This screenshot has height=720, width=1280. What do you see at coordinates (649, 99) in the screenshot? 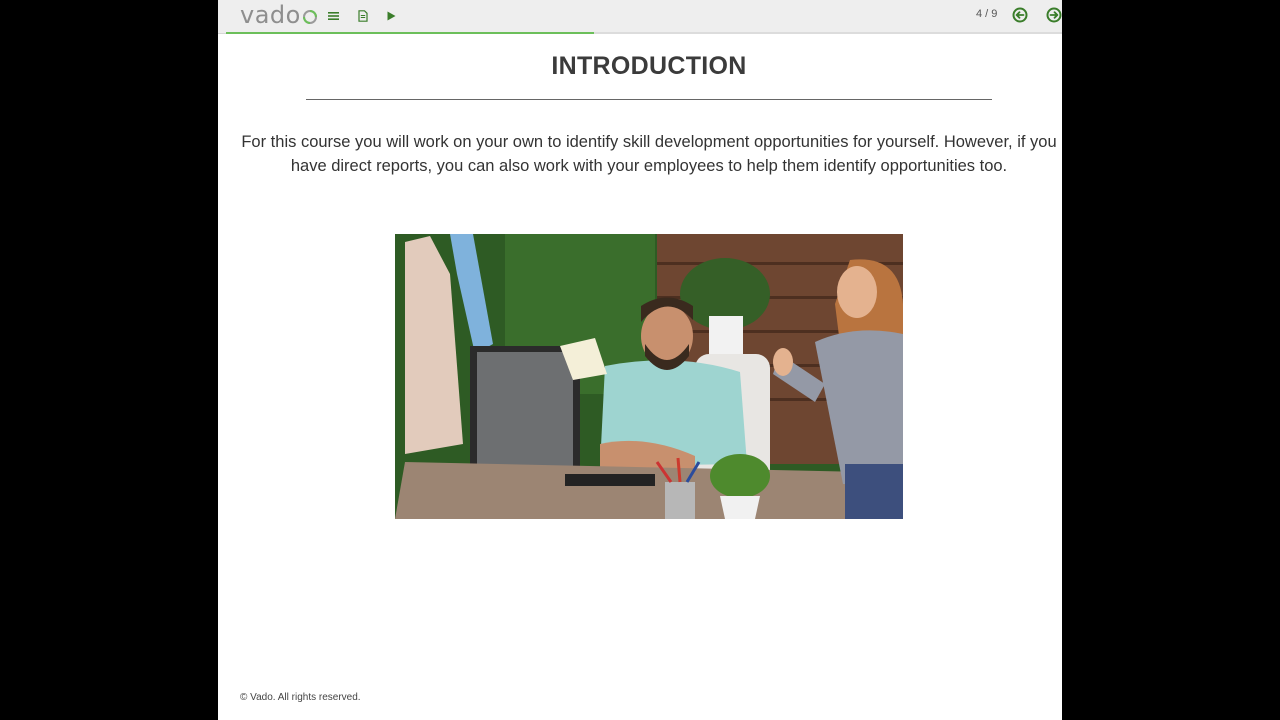
I see `title-divider` at bounding box center [649, 99].